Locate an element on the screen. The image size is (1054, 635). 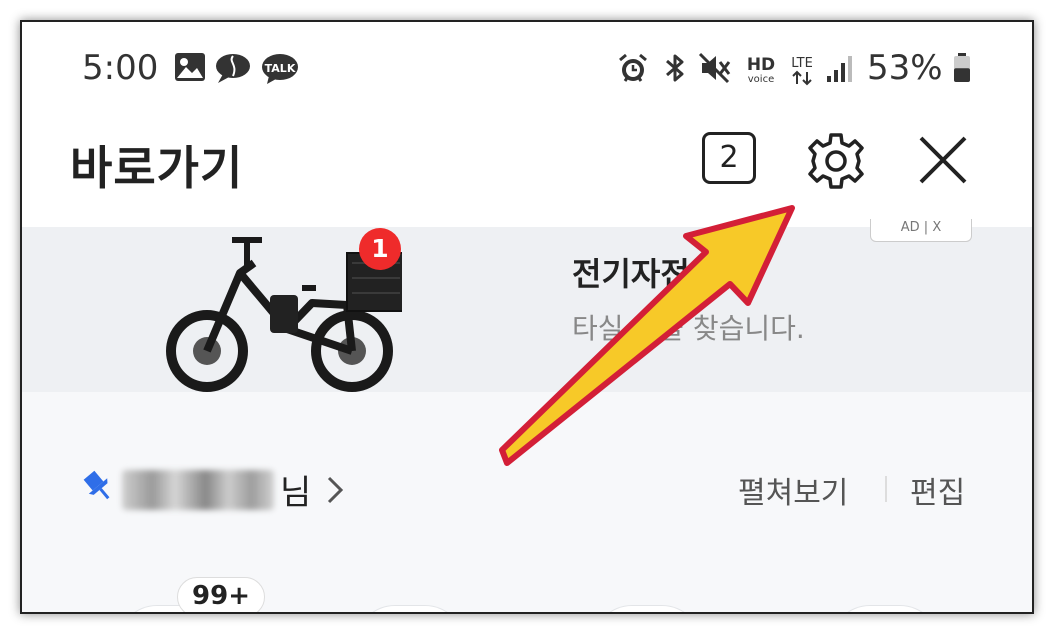
username-suffix: 님 is located at coordinates (295, 489).